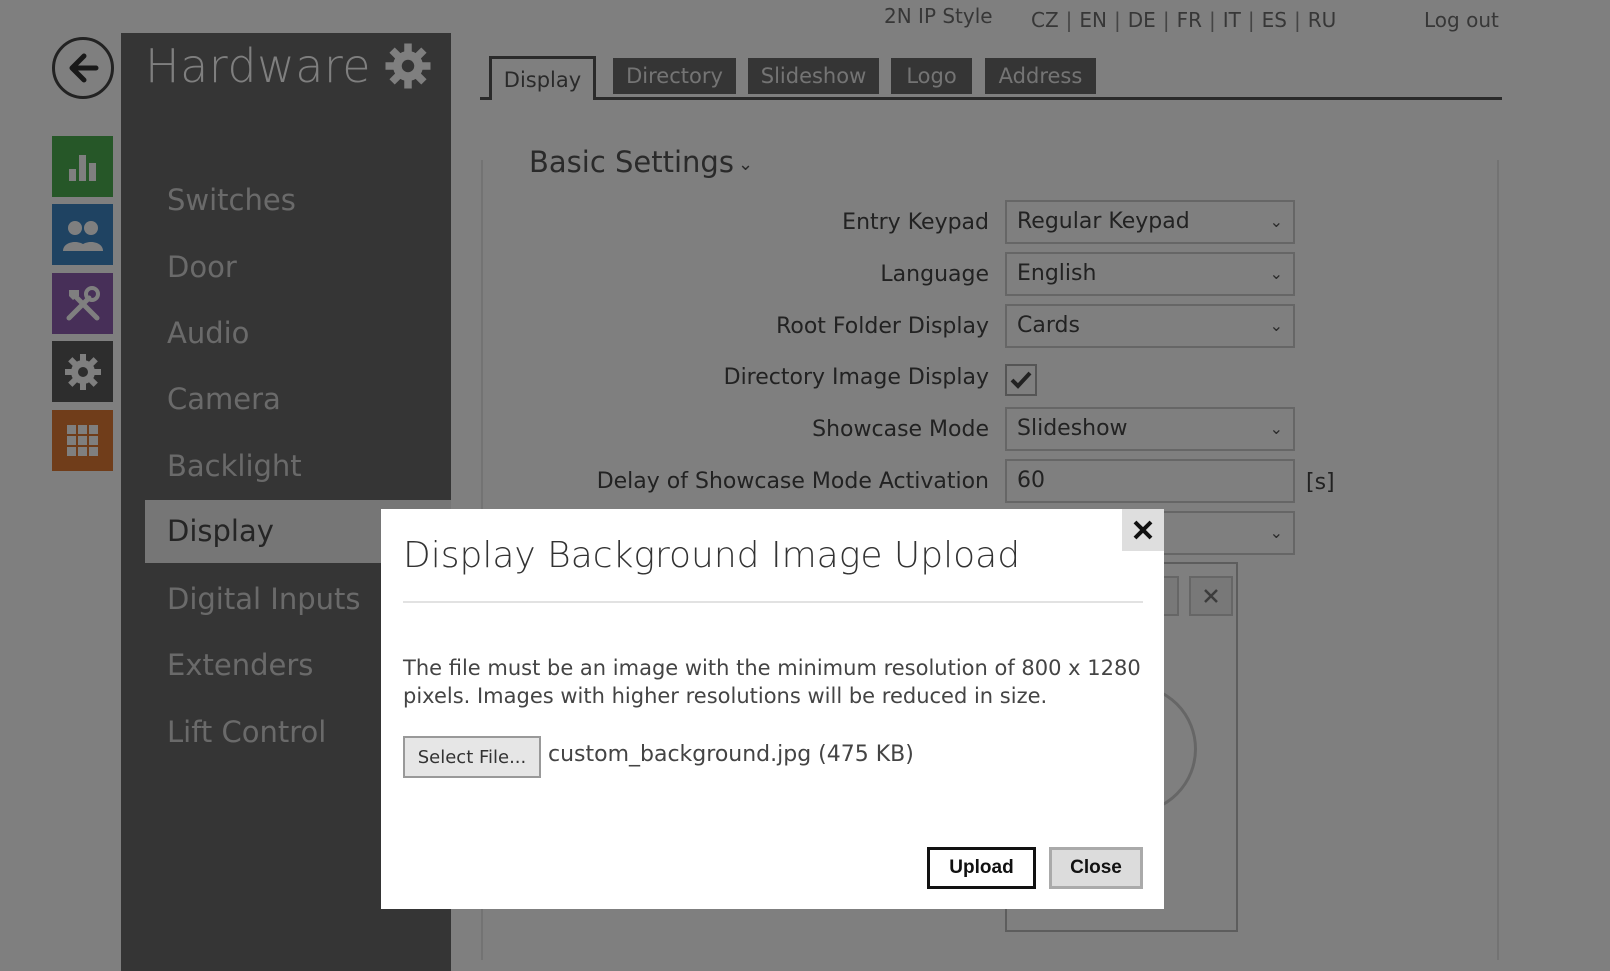 This screenshot has width=1610, height=971. I want to click on close-icon, so click(1143, 530).